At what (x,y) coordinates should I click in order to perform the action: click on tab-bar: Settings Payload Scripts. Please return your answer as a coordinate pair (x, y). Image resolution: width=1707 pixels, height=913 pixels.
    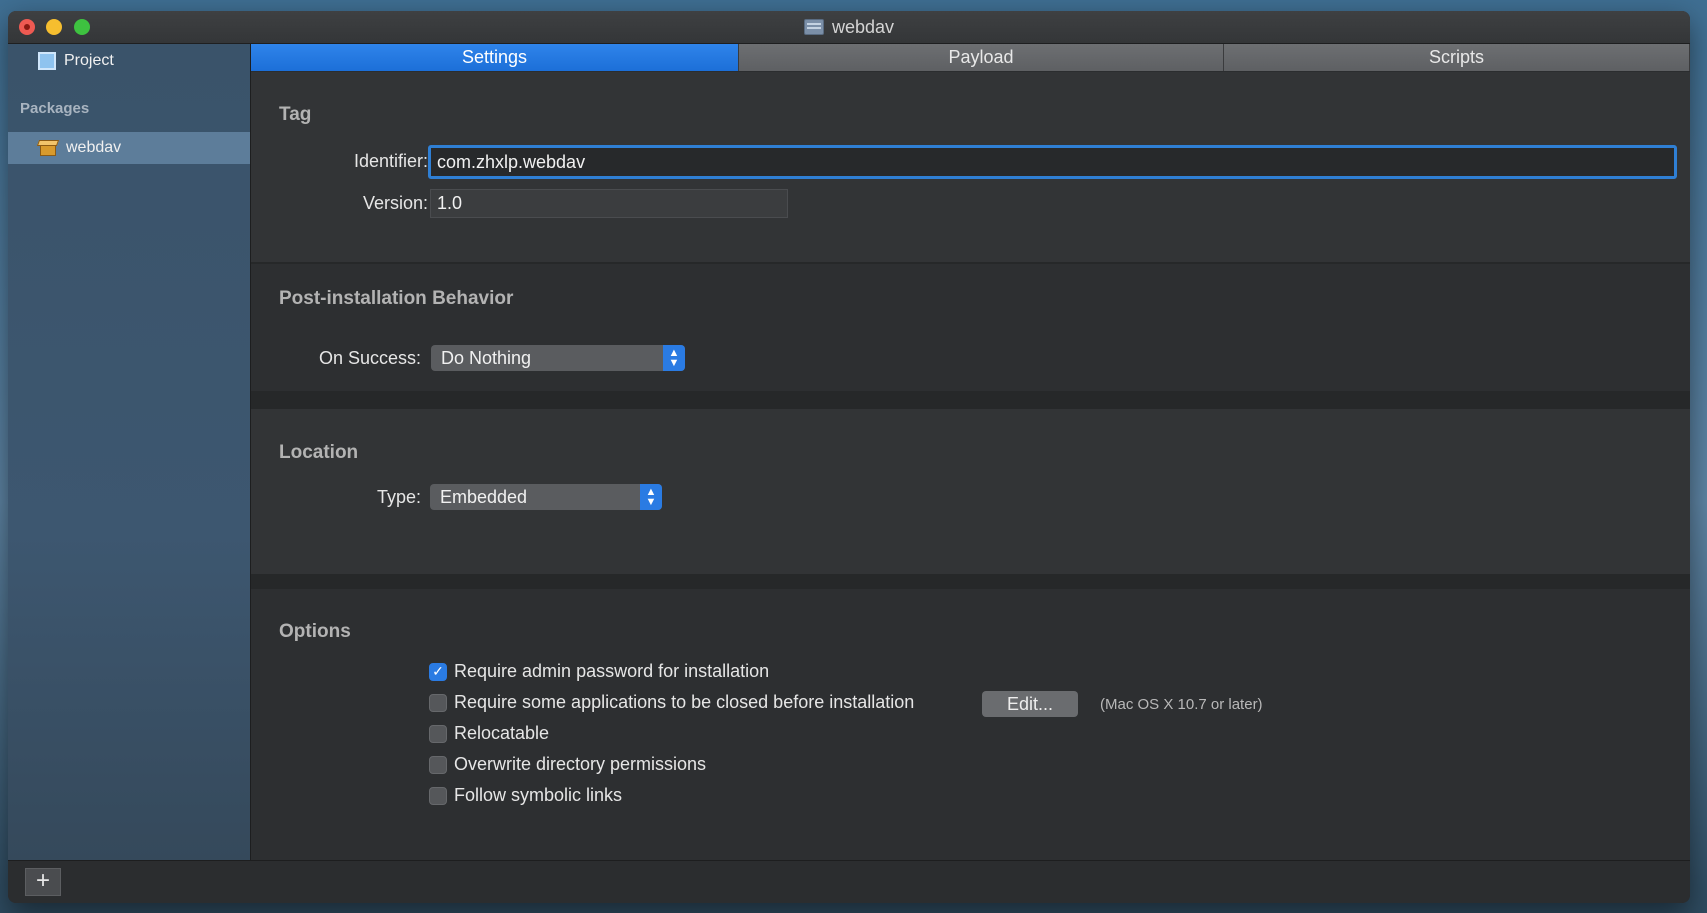
    Looking at the image, I should click on (970, 57).